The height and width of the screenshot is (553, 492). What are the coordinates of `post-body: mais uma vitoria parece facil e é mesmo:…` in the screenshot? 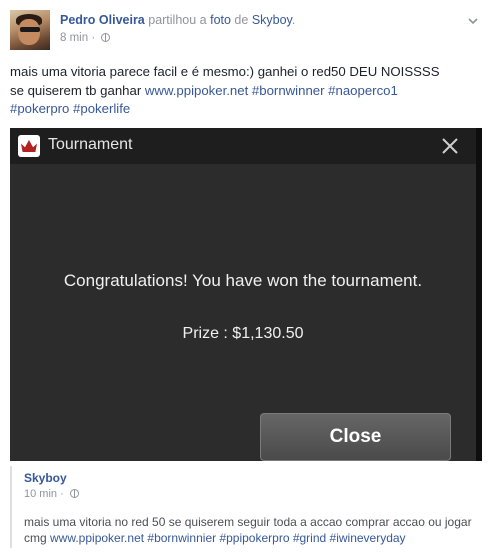 It's located at (246, 91).